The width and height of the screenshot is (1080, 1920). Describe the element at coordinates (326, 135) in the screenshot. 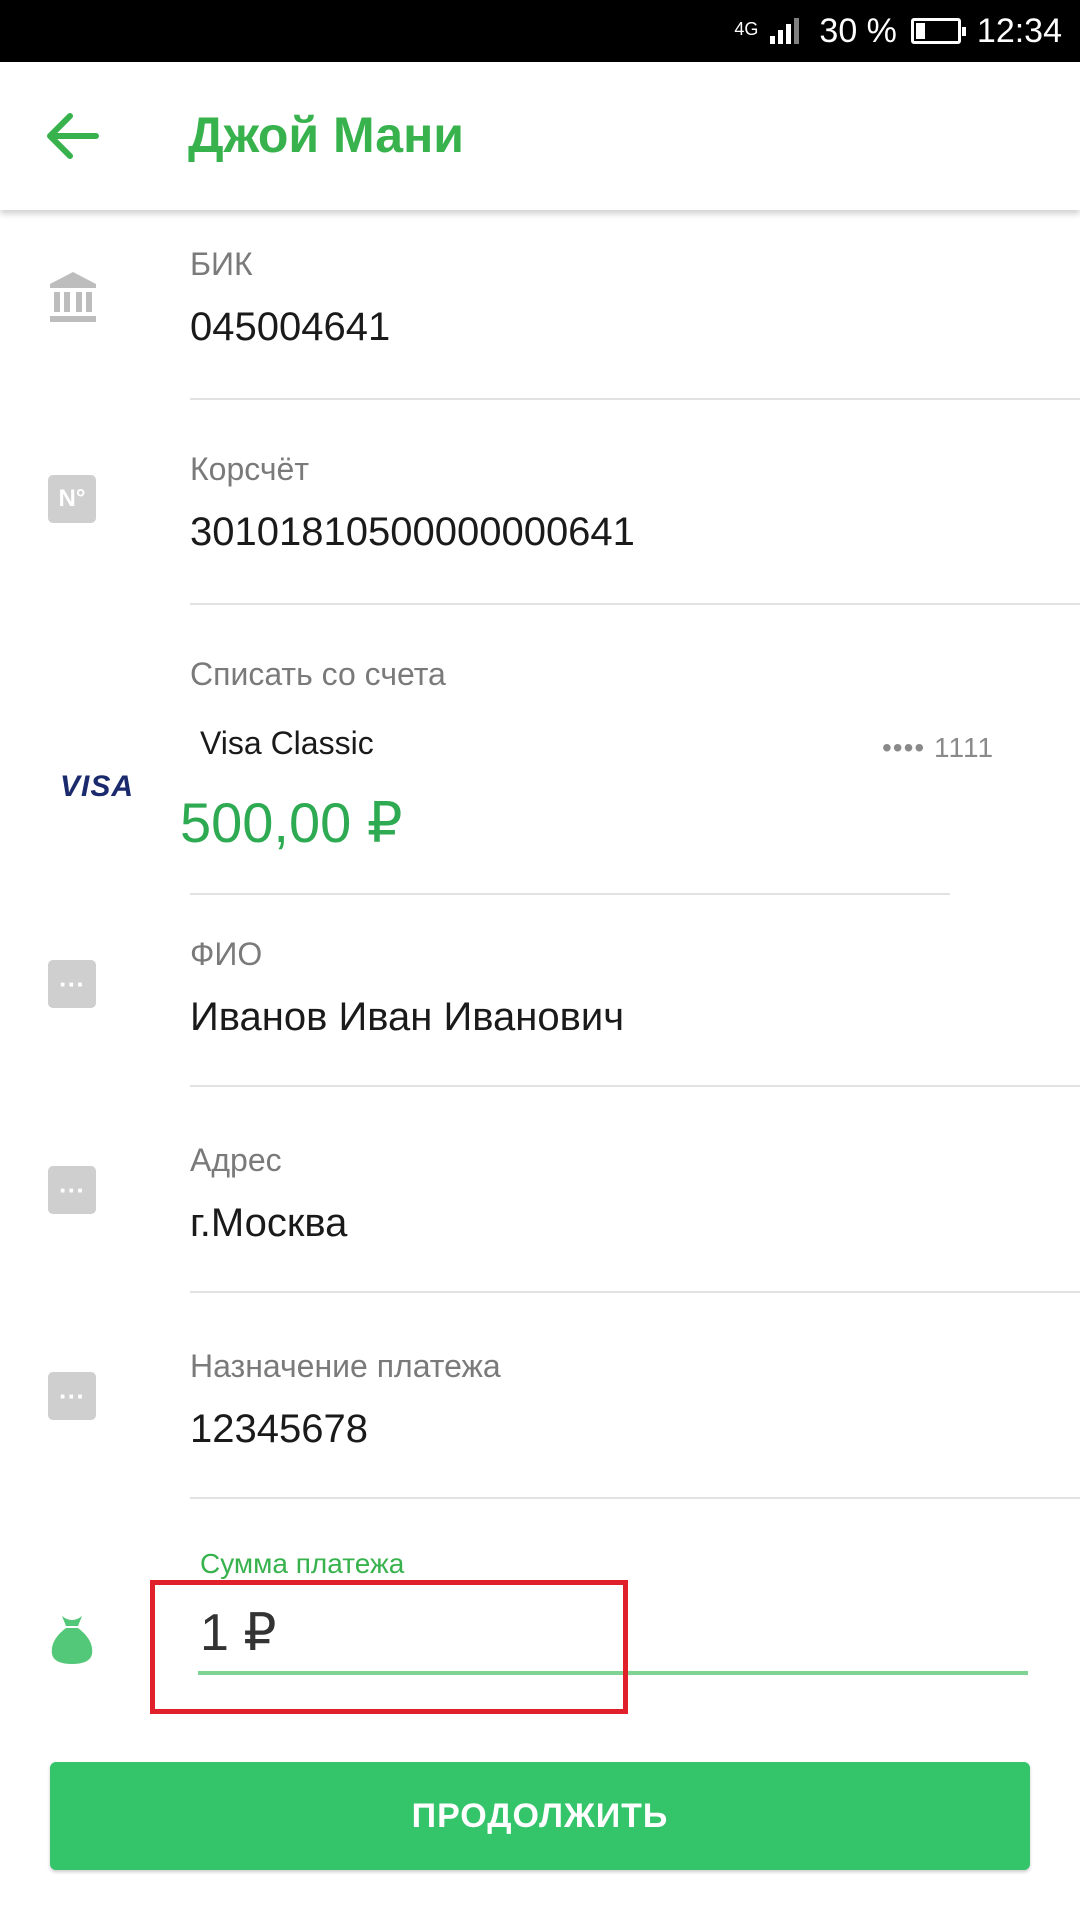

I see `page-title: Джой Мани` at that location.